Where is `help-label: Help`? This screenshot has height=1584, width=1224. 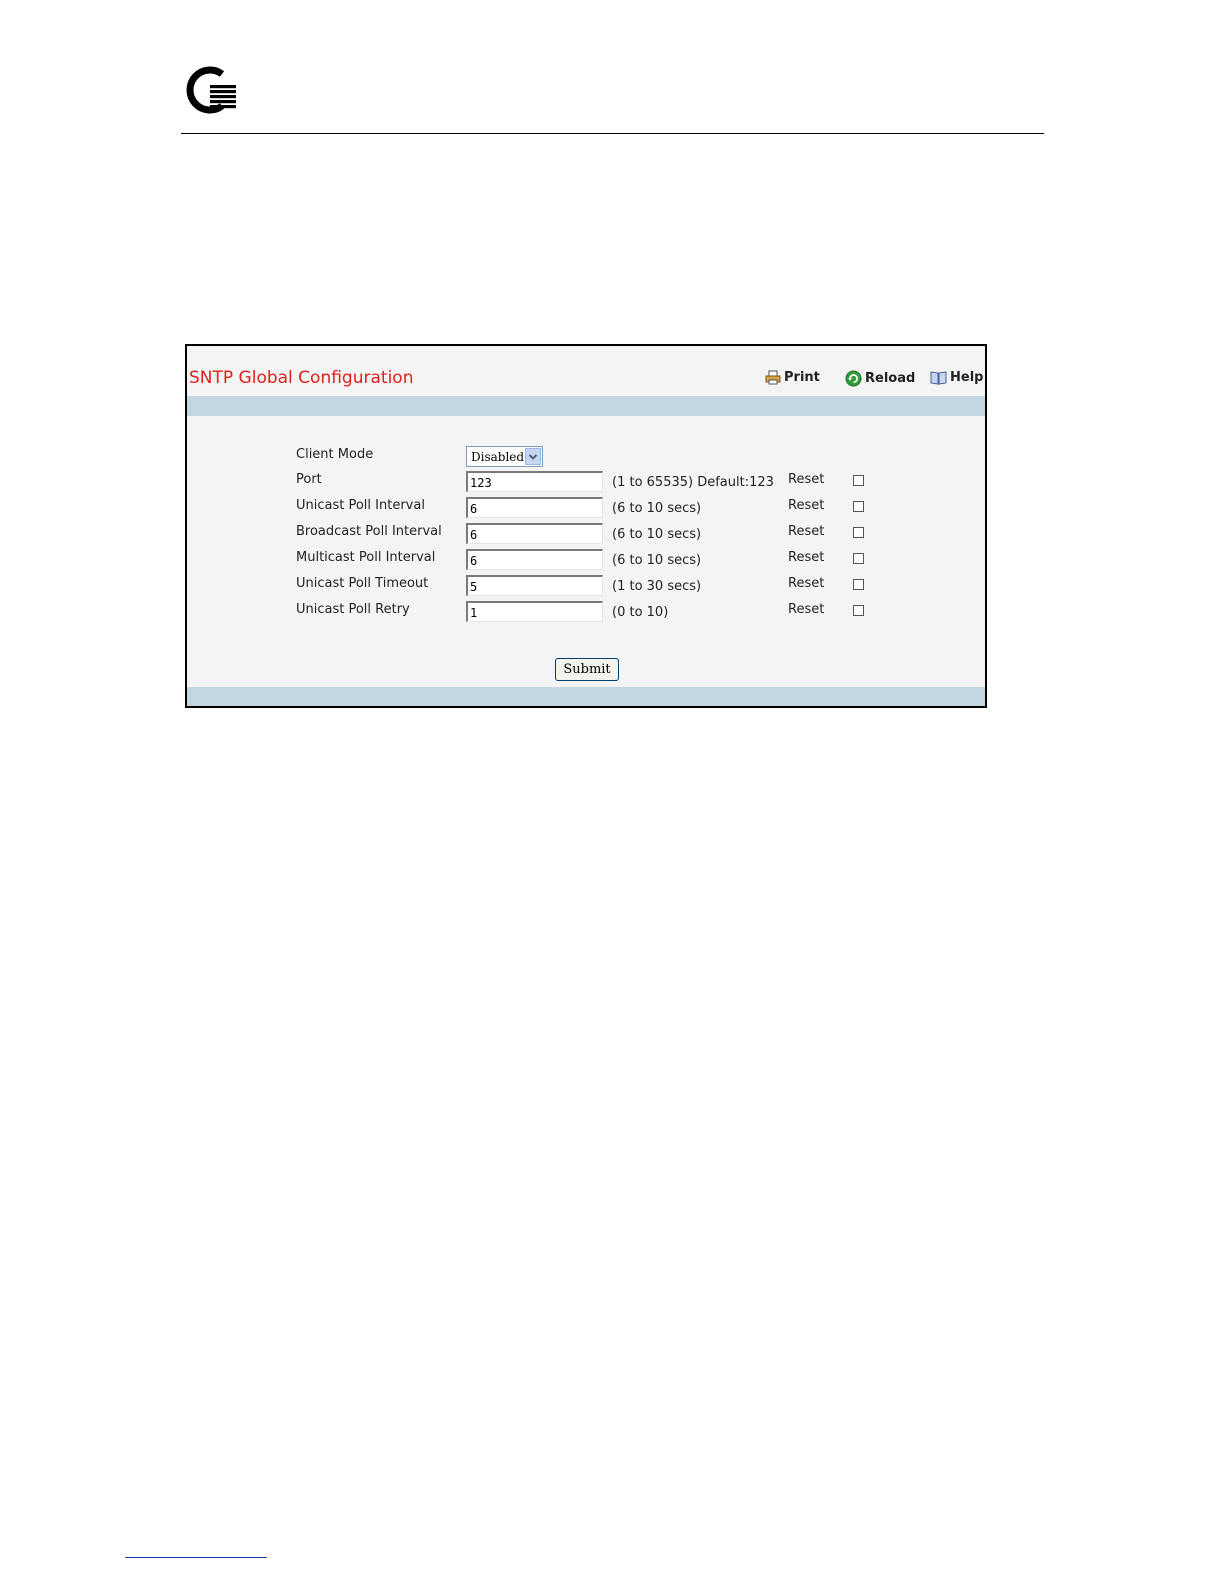
help-label: Help is located at coordinates (967, 377).